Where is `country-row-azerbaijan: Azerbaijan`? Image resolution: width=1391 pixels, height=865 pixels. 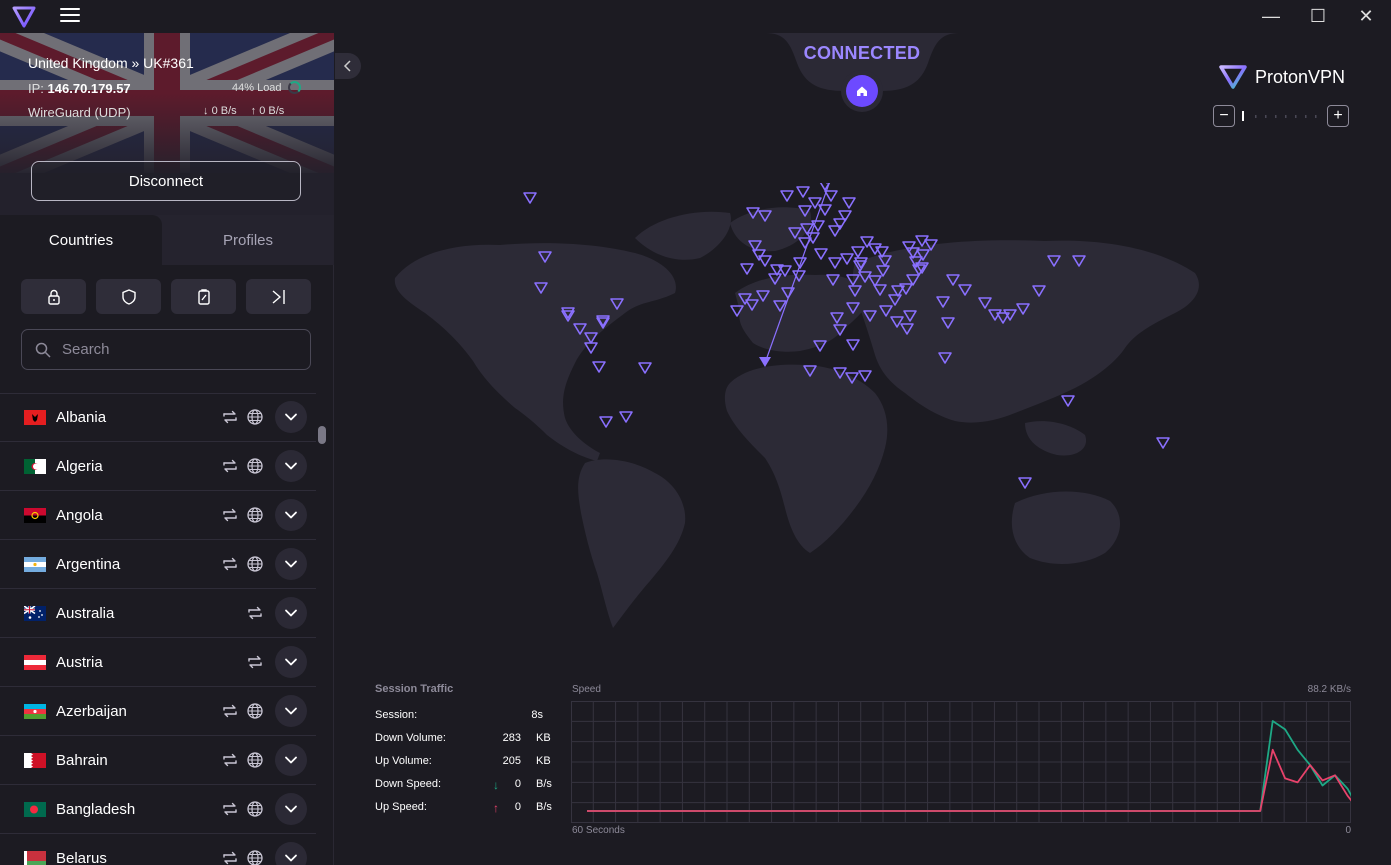
country-row-azerbaijan: Azerbaijan is located at coordinates (158, 711).